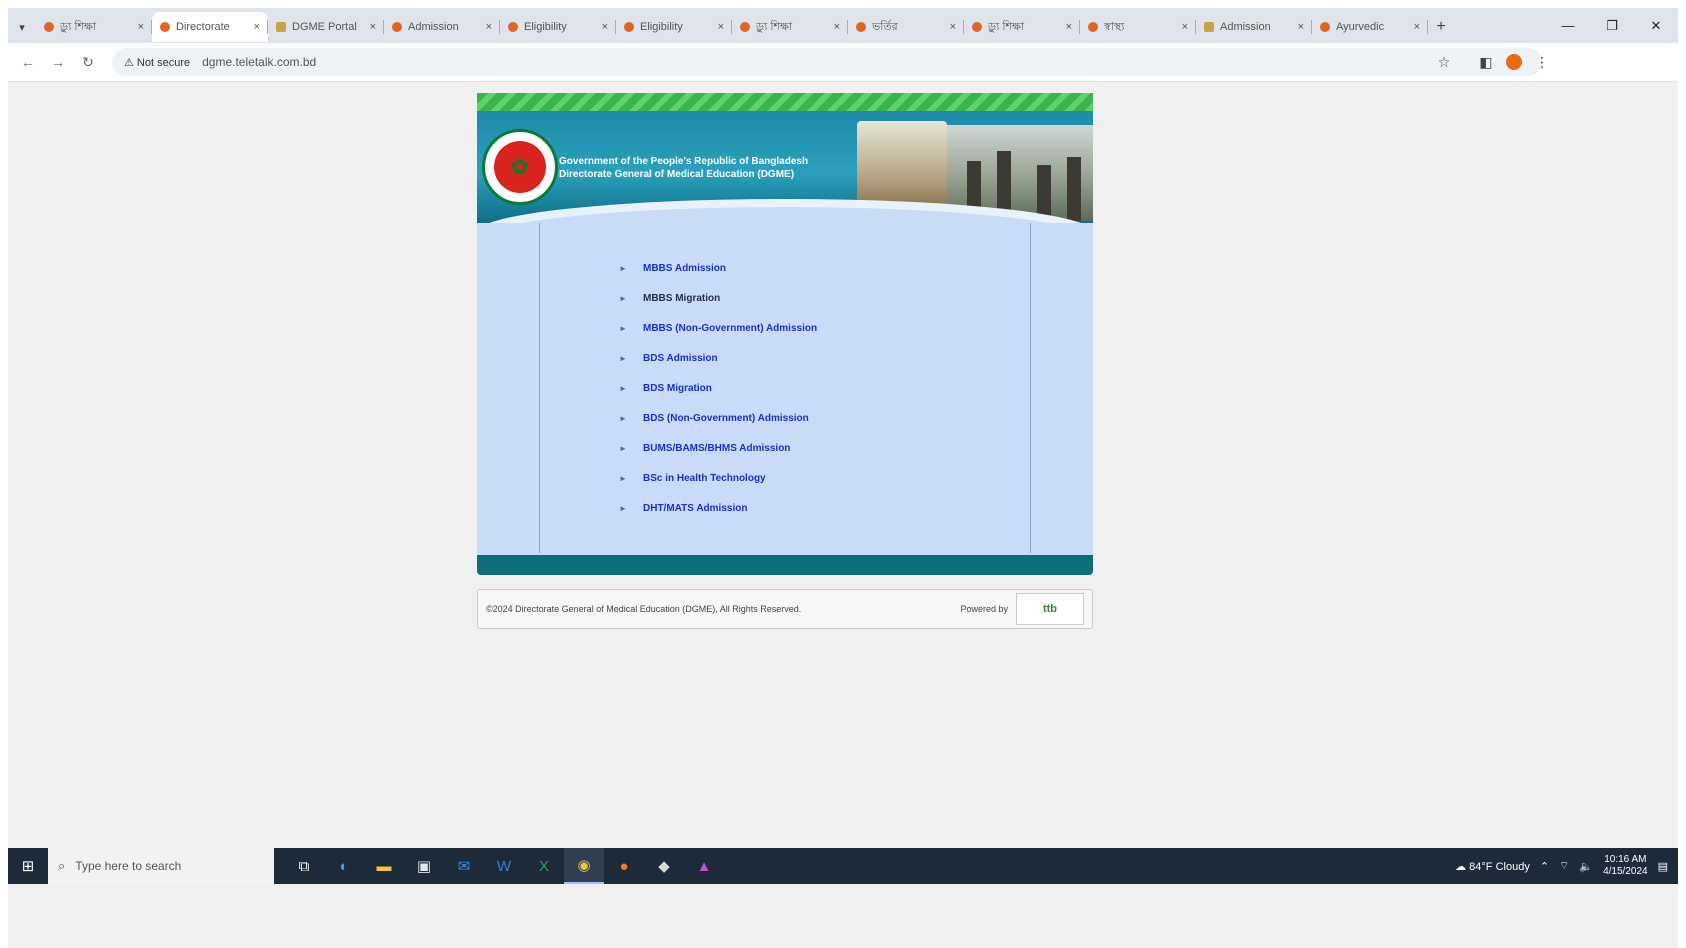 The width and height of the screenshot is (1686, 948). I want to click on app-icon: ◆, so click(664, 866).